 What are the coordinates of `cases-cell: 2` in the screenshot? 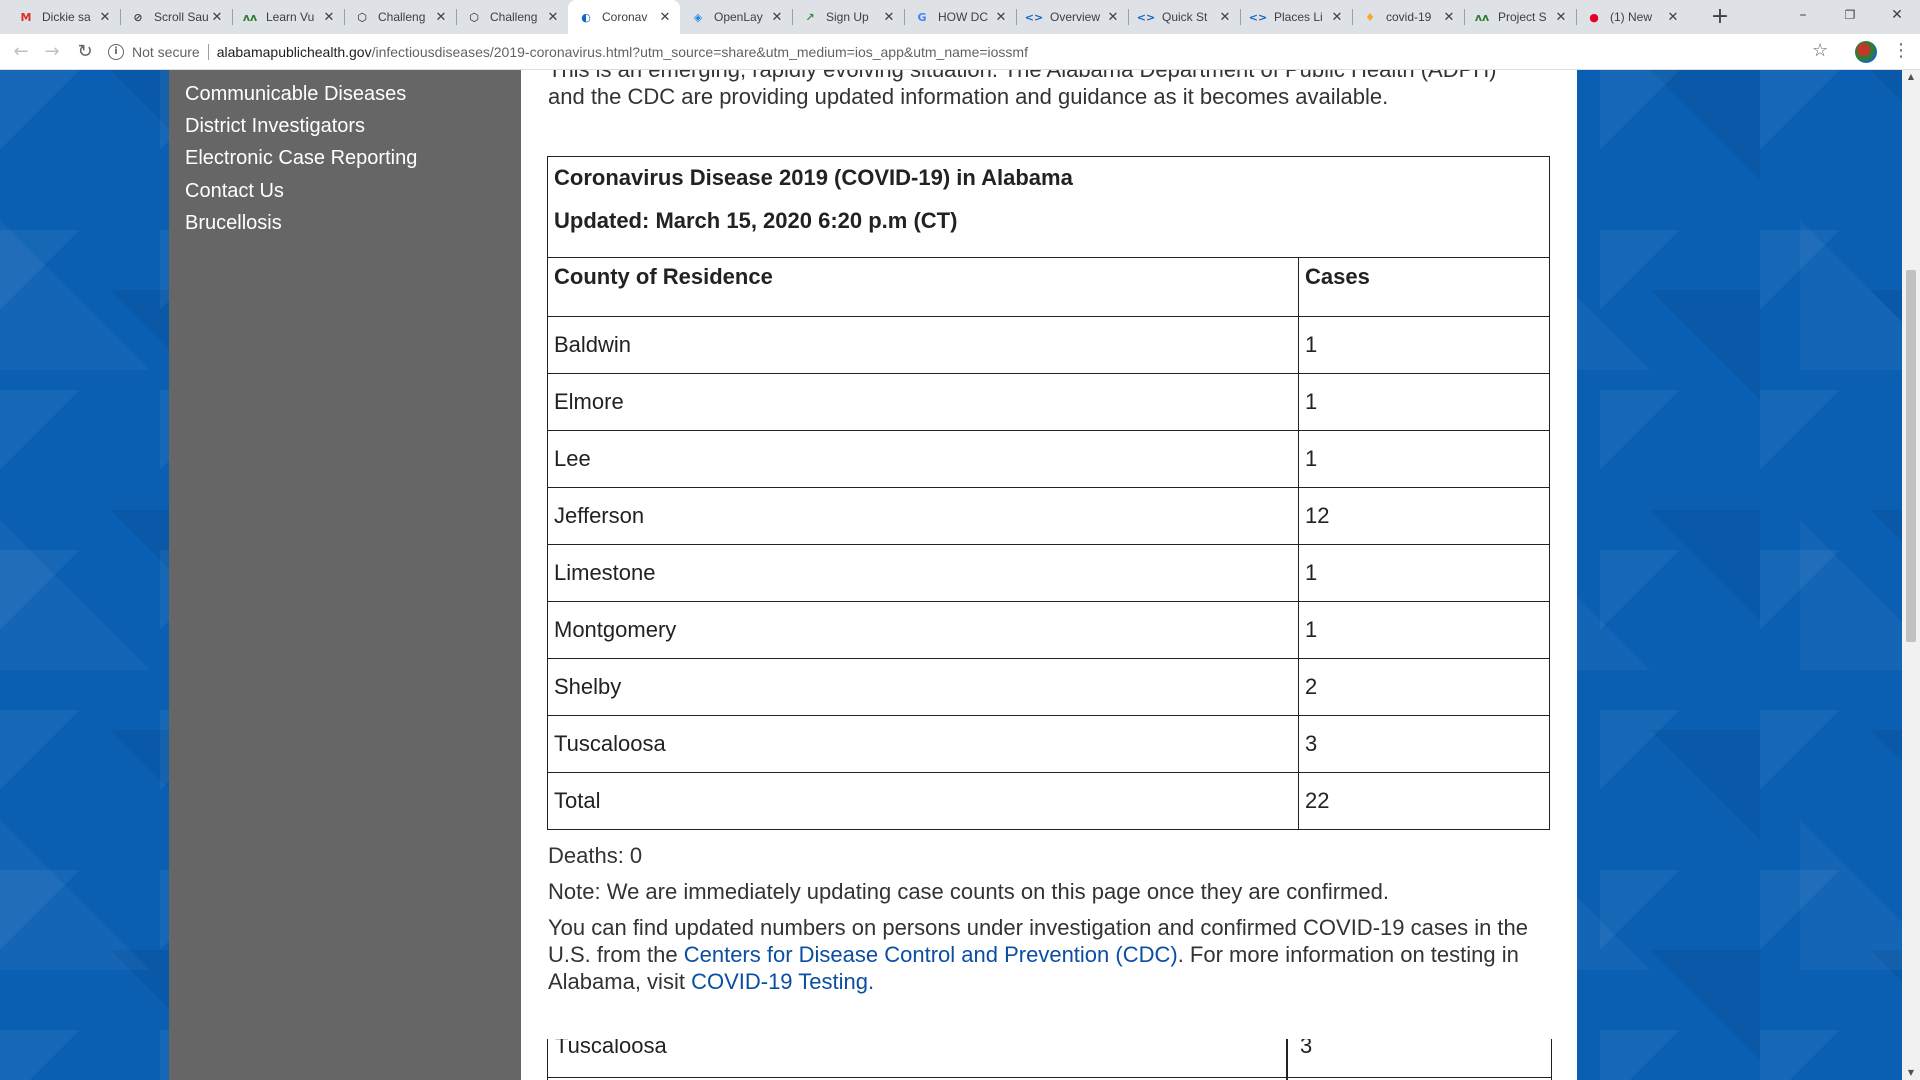 It's located at (1424, 687).